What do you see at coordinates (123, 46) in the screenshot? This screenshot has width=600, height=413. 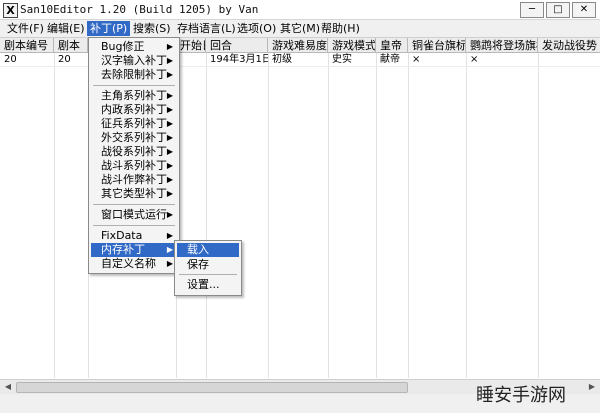 I see `menu-item-label: Bug修正` at bounding box center [123, 46].